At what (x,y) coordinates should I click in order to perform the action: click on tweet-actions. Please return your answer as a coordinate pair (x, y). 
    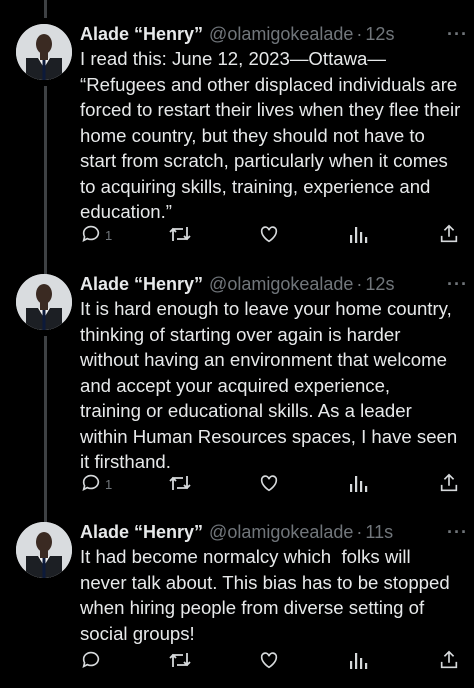
    Looking at the image, I should click on (273, 661).